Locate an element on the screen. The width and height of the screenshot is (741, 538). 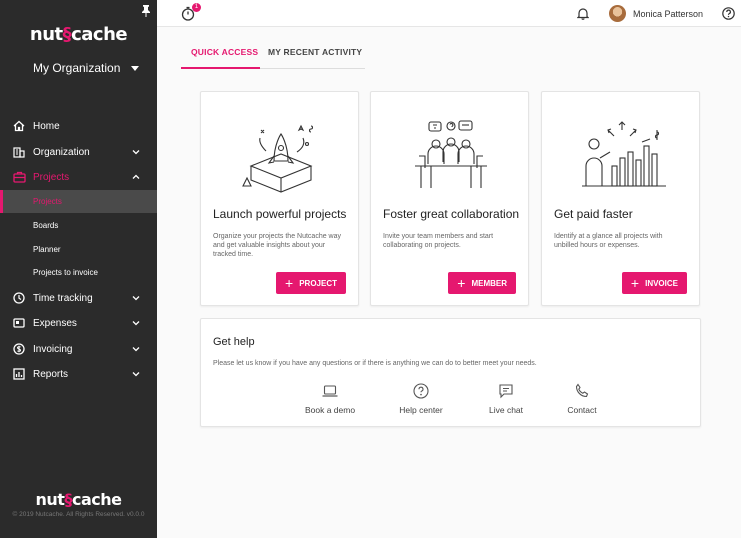
bell-icon is located at coordinates (583, 13).